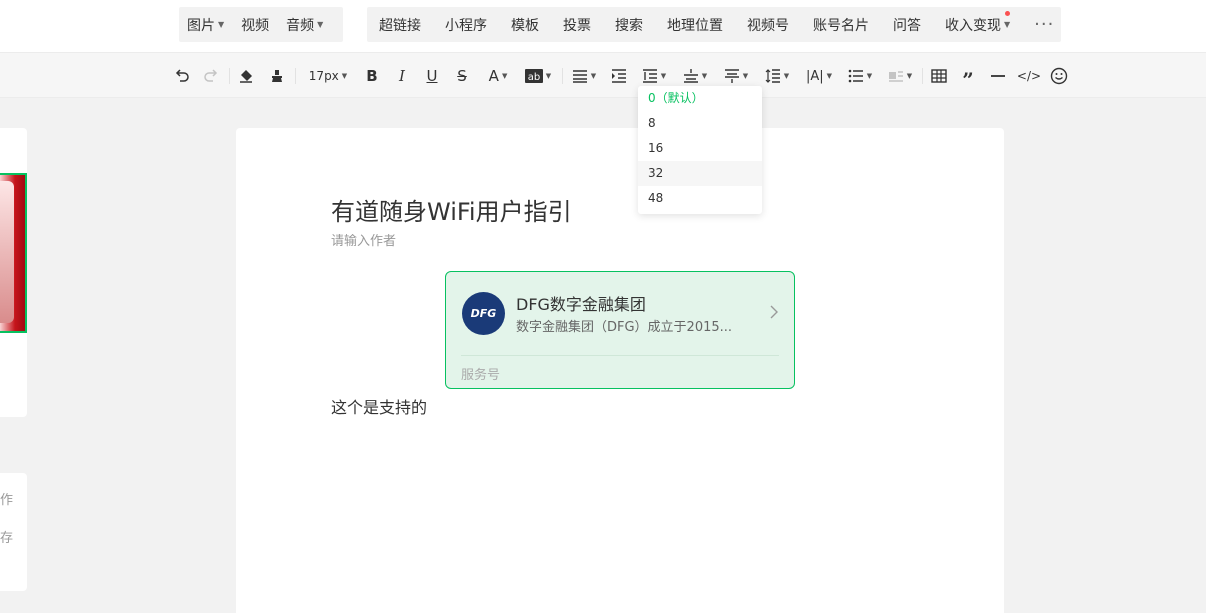 The image size is (1206, 613). I want to click on cover-thumbnail-highlight, so click(7, 252).